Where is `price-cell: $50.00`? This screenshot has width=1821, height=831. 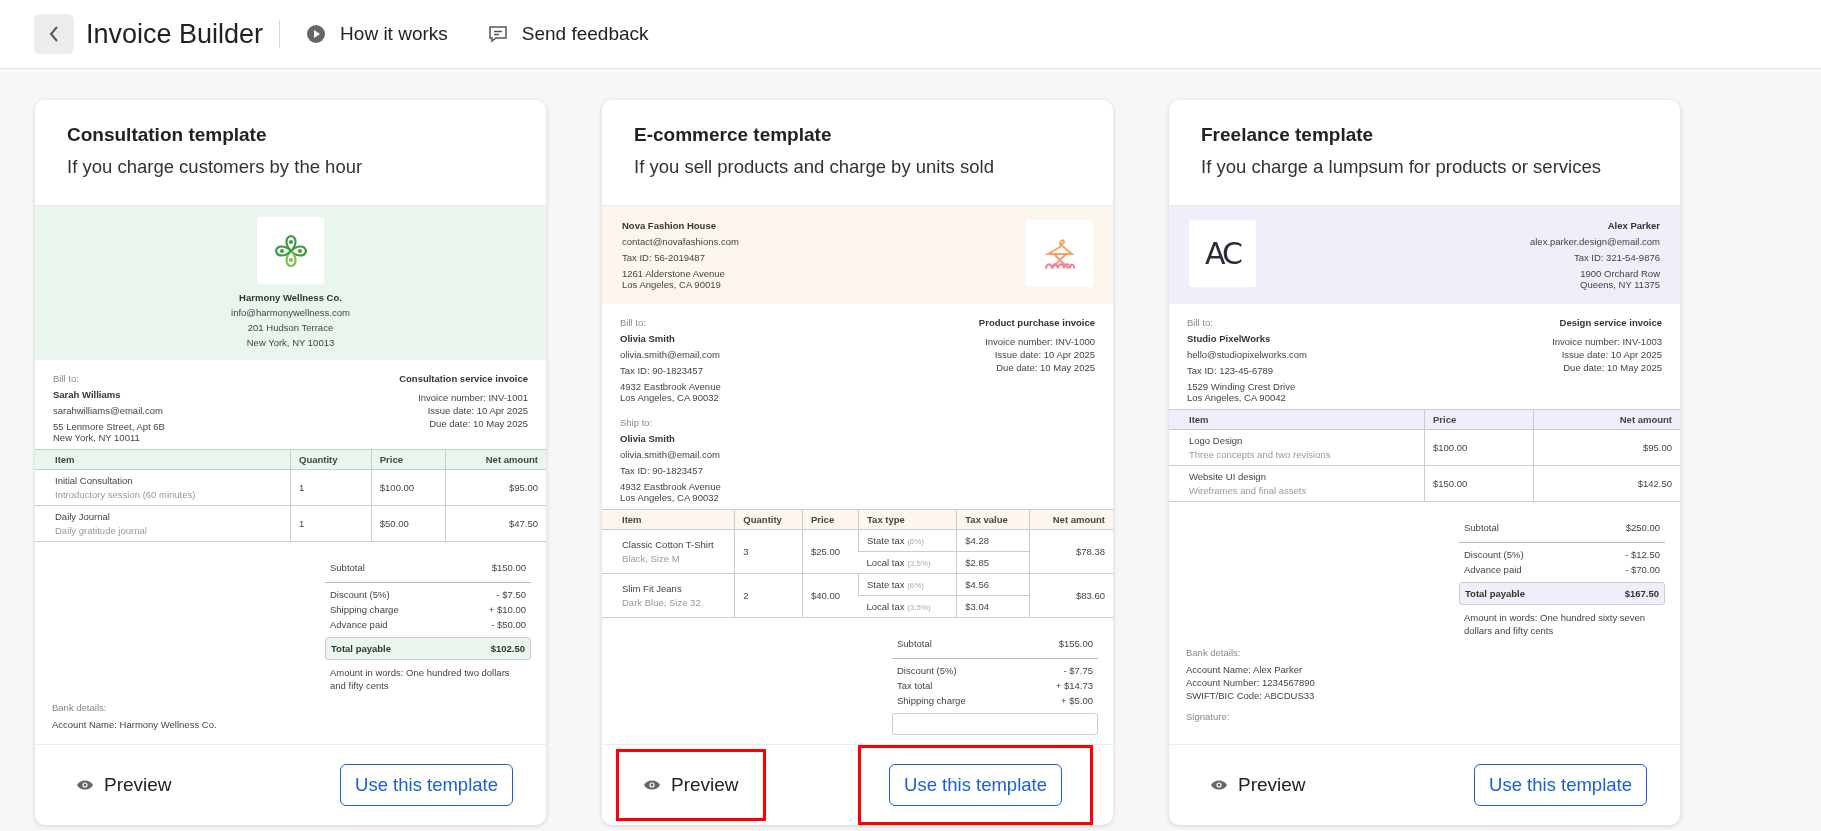
price-cell: $50.00 is located at coordinates (408, 523).